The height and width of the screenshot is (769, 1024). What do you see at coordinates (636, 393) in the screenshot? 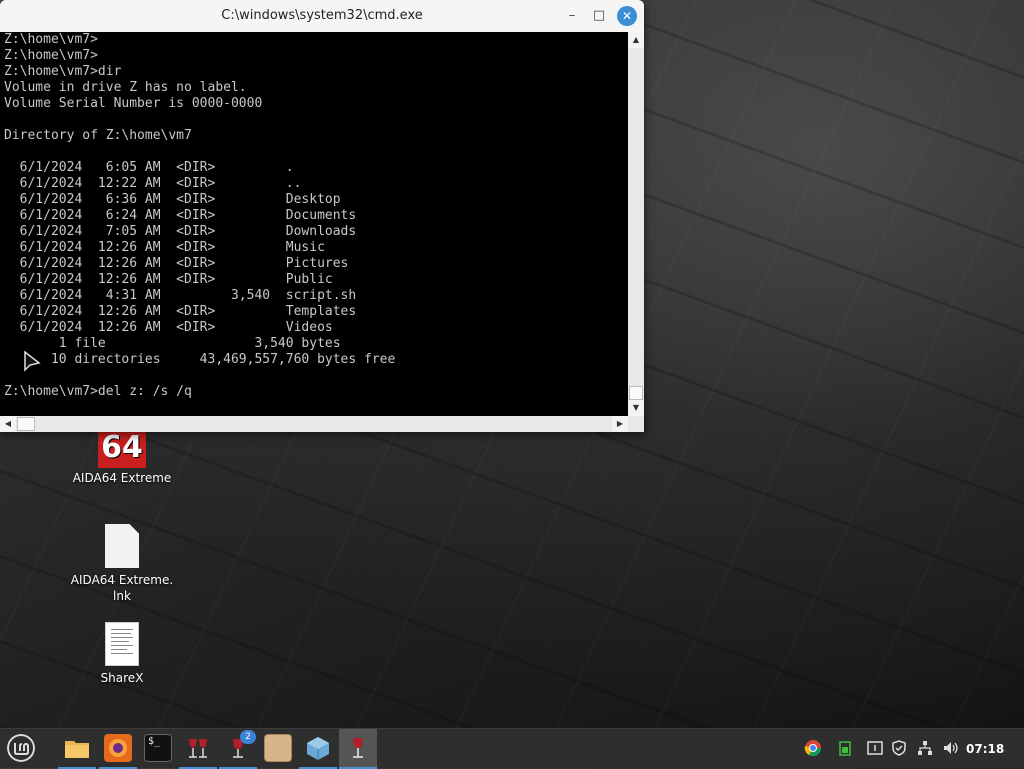
I see `scrollbar-thumb` at bounding box center [636, 393].